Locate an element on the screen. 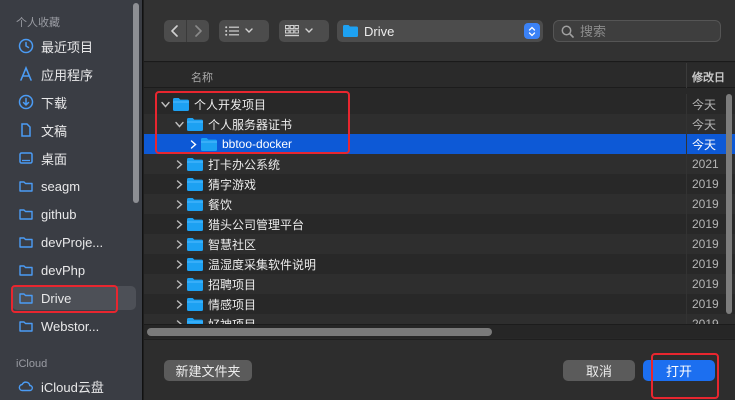 This screenshot has height=400, width=735. forward-button is located at coordinates (198, 31).